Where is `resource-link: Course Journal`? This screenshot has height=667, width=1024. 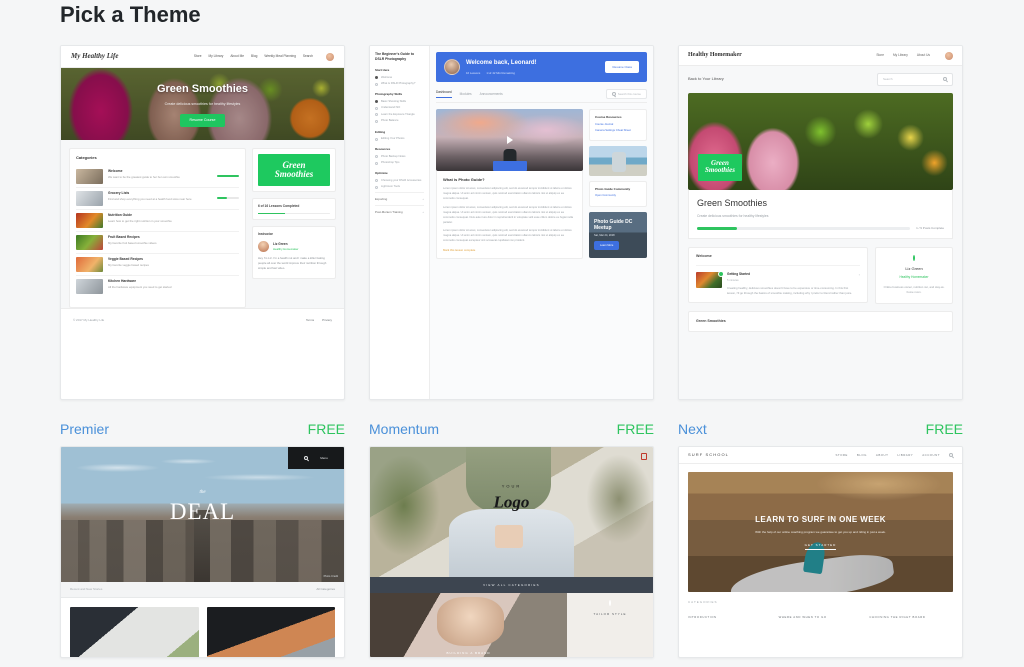 resource-link: Course Journal is located at coordinates (618, 125).